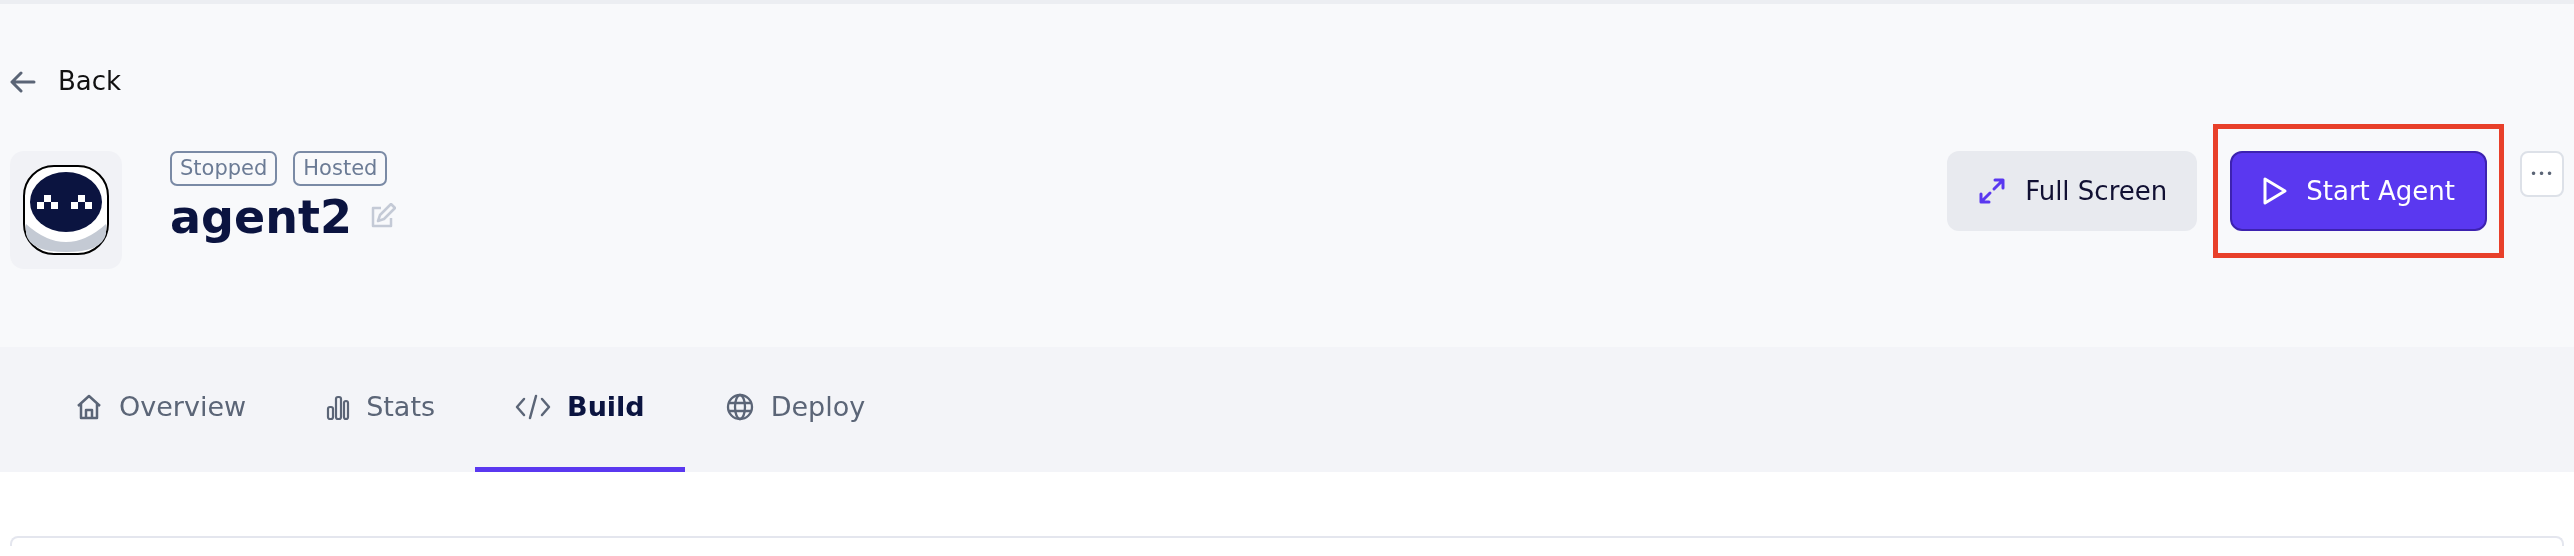 The height and width of the screenshot is (556, 2574). I want to click on robot-icon, so click(66, 210).